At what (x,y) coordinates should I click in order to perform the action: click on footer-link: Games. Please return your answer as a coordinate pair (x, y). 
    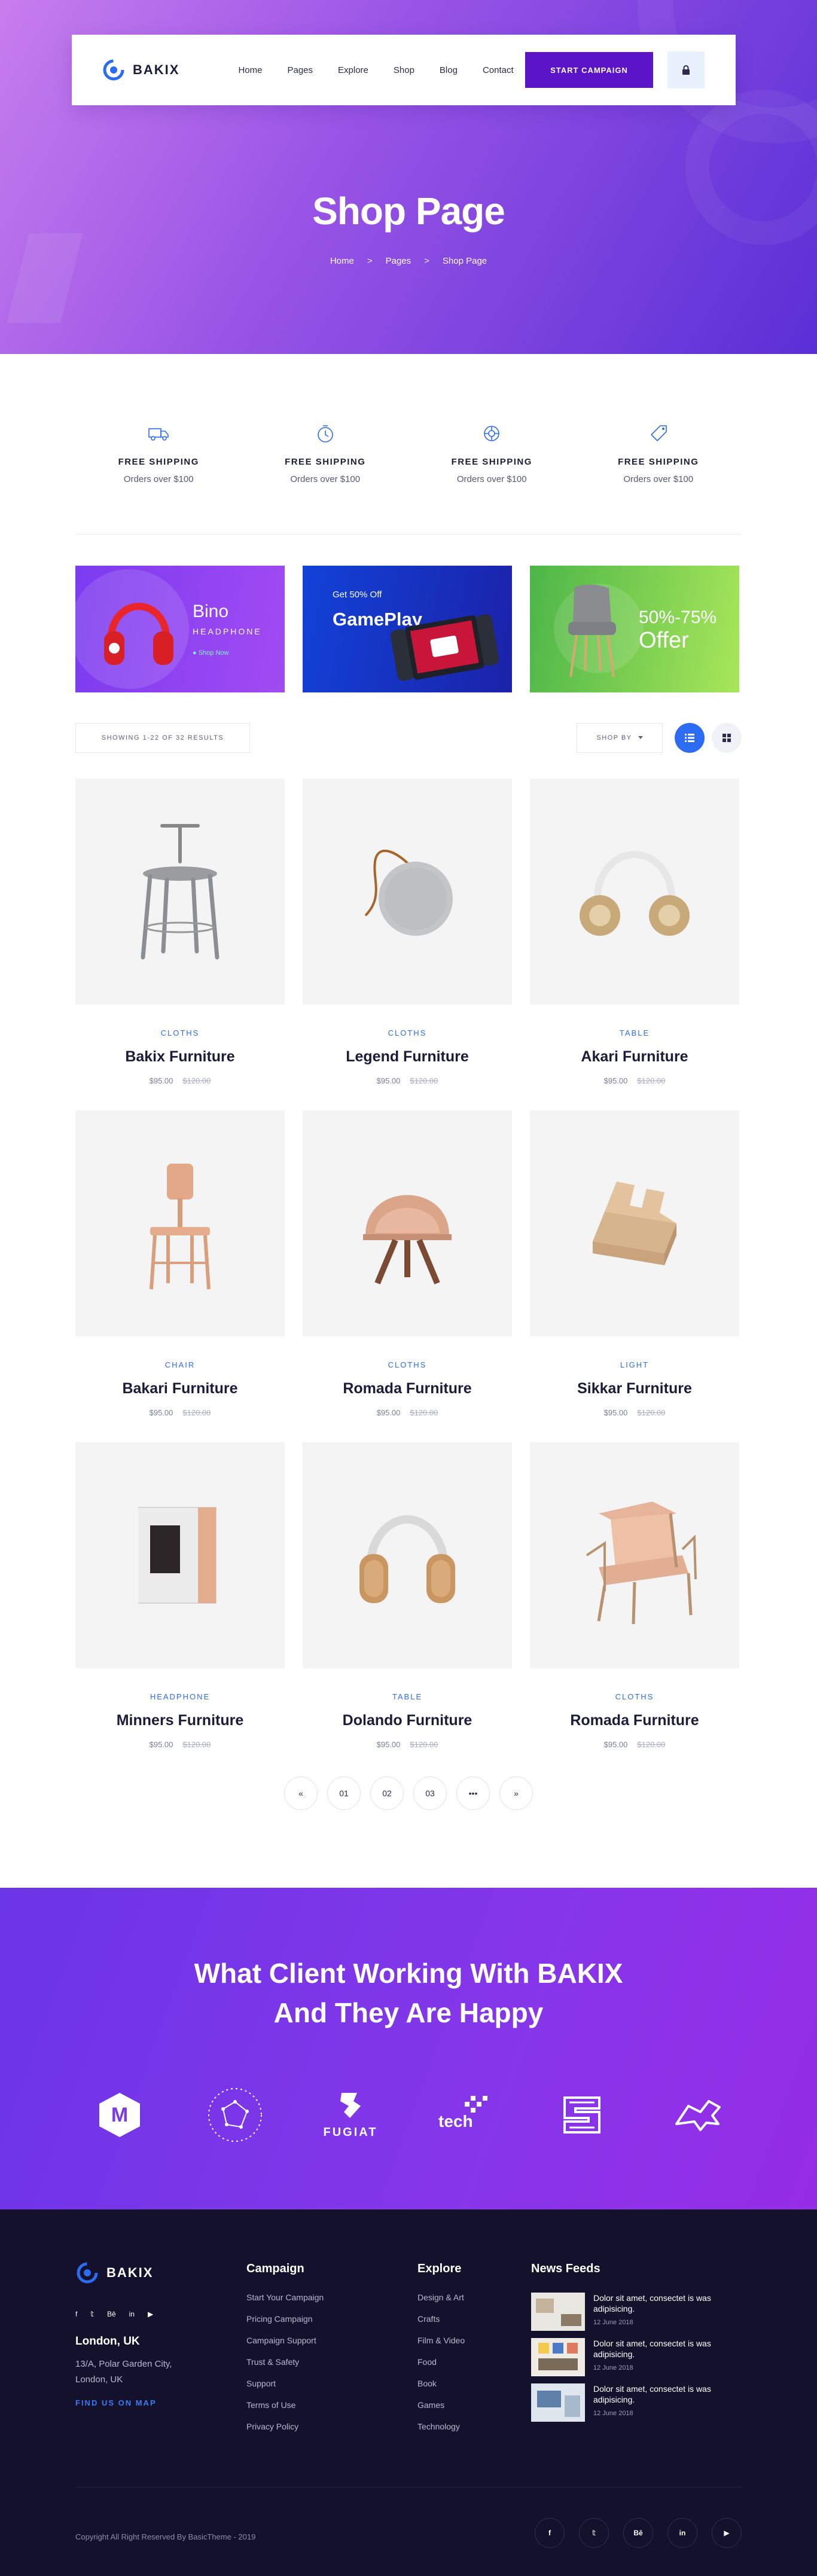
    Looking at the image, I should click on (441, 2405).